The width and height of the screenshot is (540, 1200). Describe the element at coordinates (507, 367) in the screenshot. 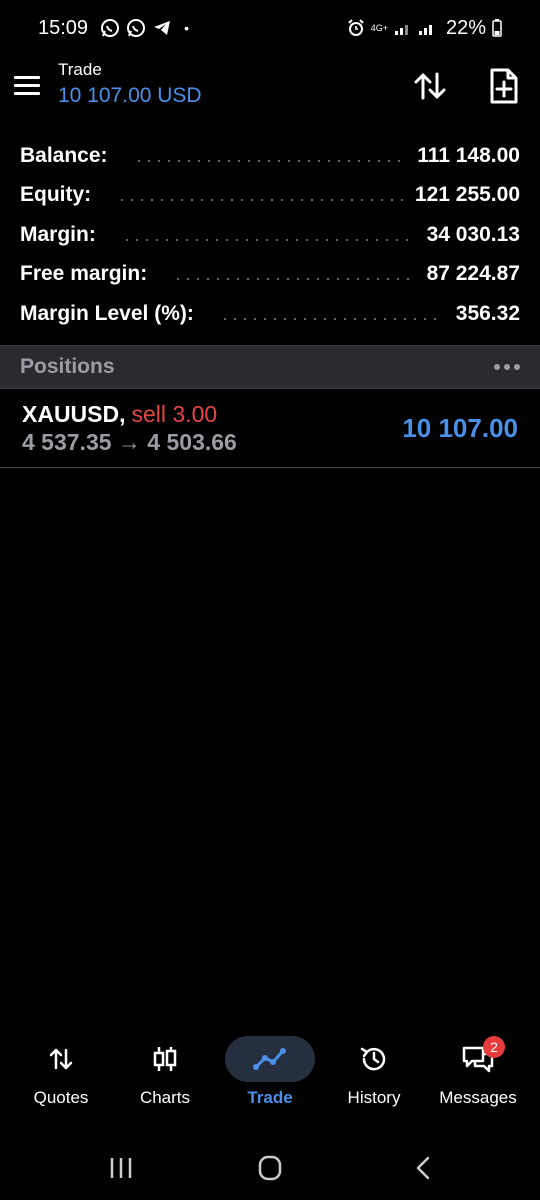

I see `more-options-icon` at that location.